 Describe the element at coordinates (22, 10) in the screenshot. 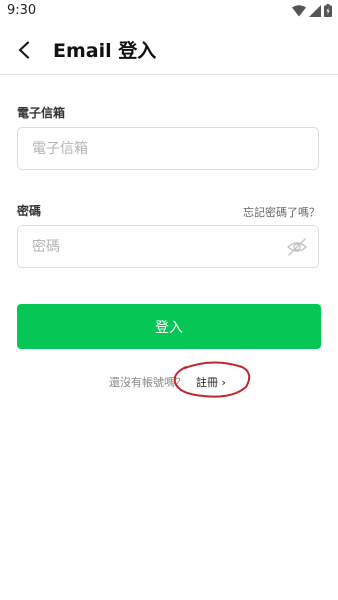

I see `status-time: 9:30` at that location.